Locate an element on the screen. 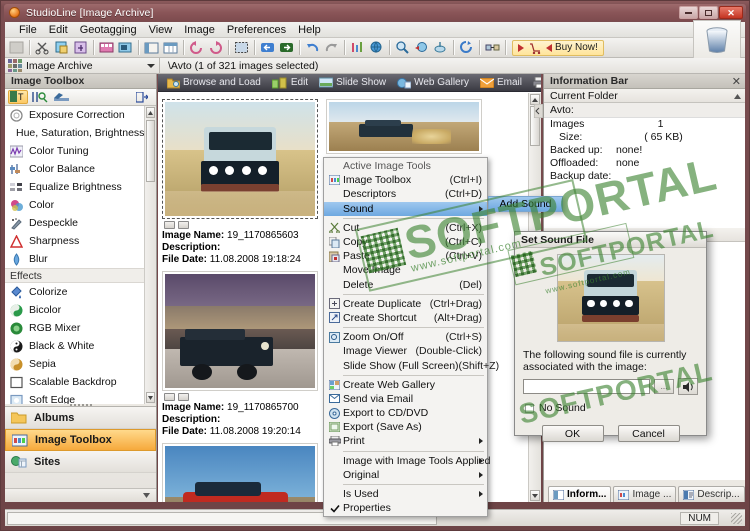 The image size is (750, 531). select-all-icon is located at coordinates (241, 48).